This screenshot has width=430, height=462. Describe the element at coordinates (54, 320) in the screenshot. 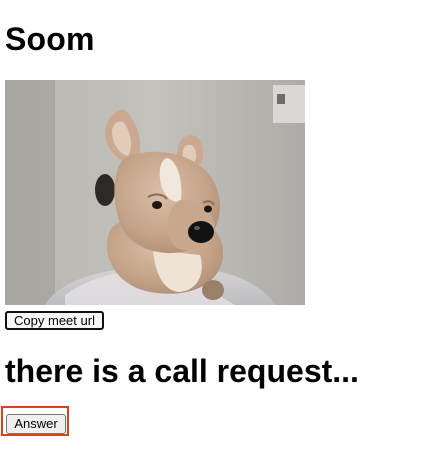

I see `copy-meet-url-button: Copy meet url` at that location.